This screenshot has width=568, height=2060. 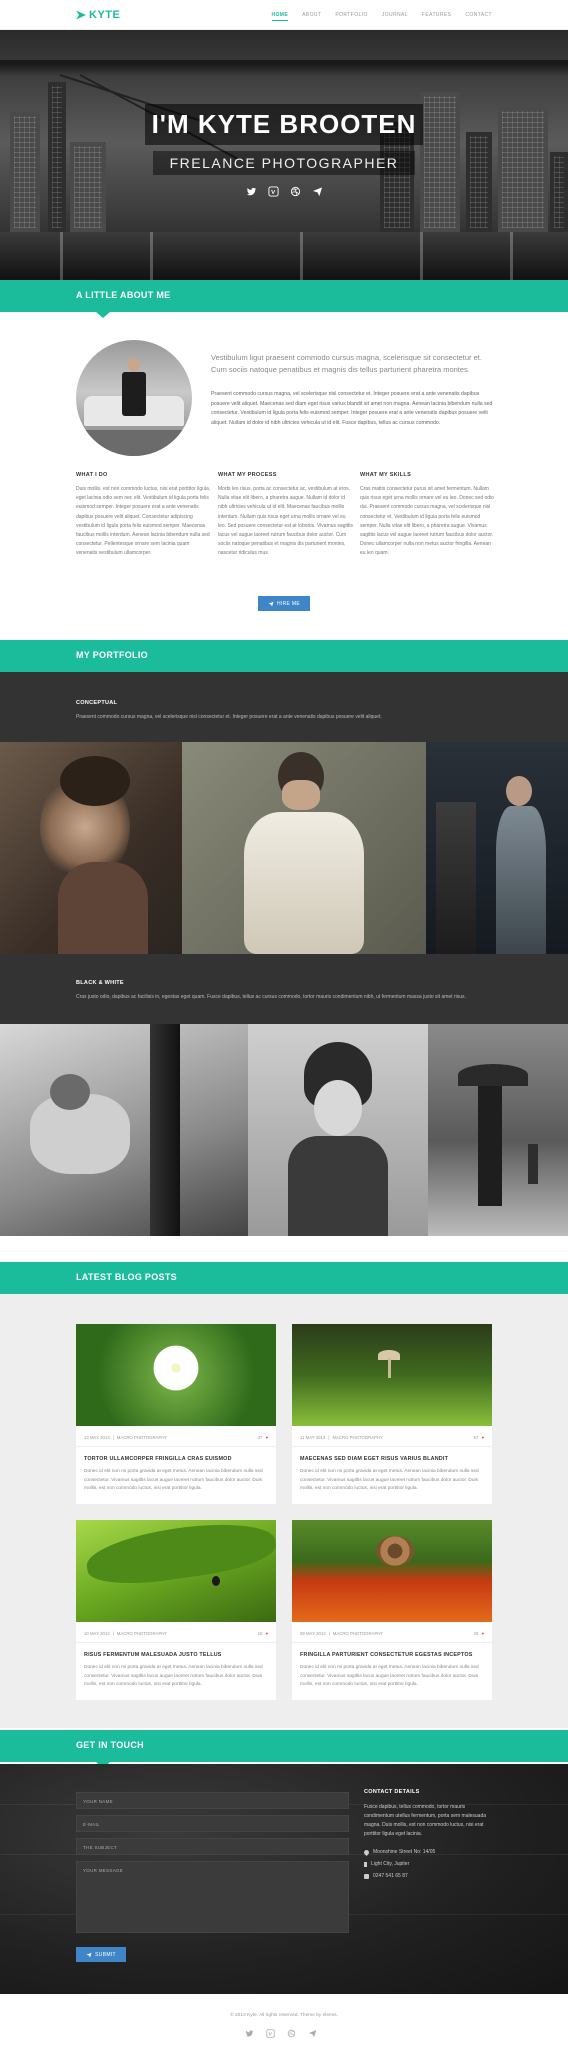 What do you see at coordinates (280, 16) in the screenshot?
I see `nav-item-home: HOME` at bounding box center [280, 16].